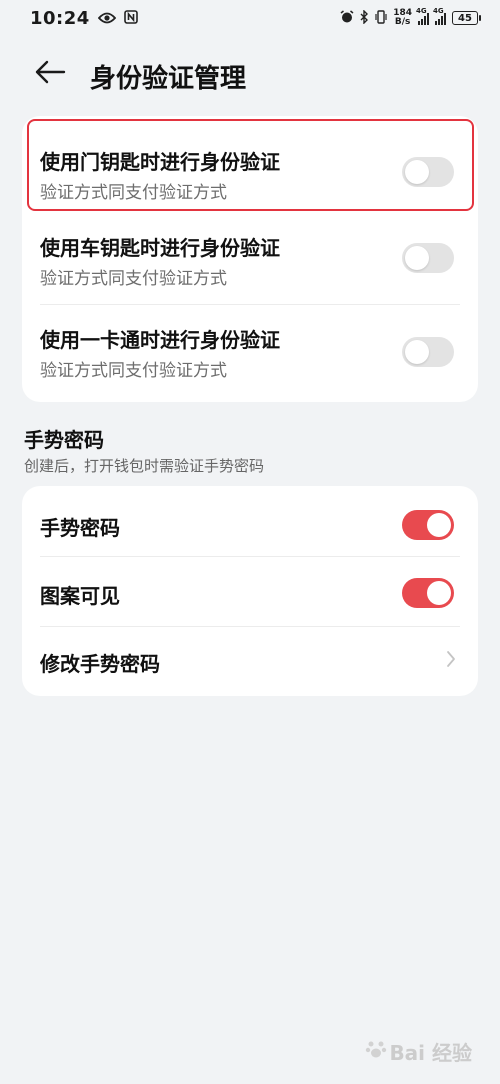 The image size is (500, 1084). What do you see at coordinates (451, 661) in the screenshot?
I see `chevron-right-icon` at bounding box center [451, 661].